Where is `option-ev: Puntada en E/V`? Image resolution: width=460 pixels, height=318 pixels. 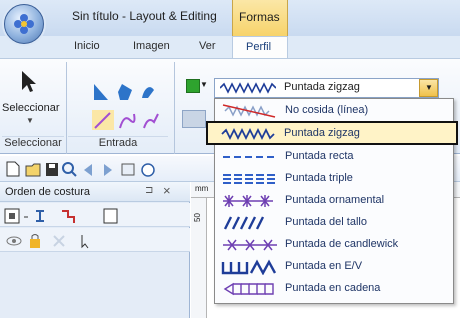 option-ev: Puntada en E/V is located at coordinates (334, 267).